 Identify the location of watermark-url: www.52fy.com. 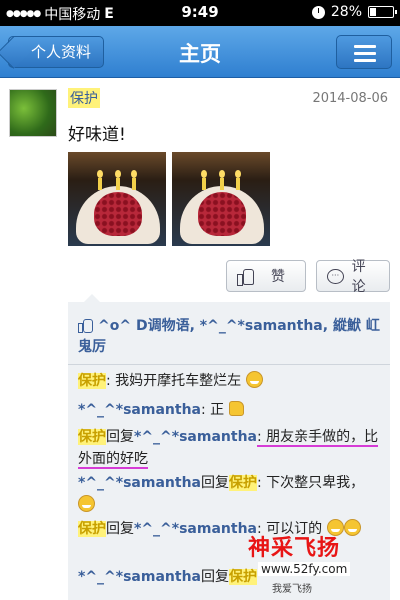
(304, 569).